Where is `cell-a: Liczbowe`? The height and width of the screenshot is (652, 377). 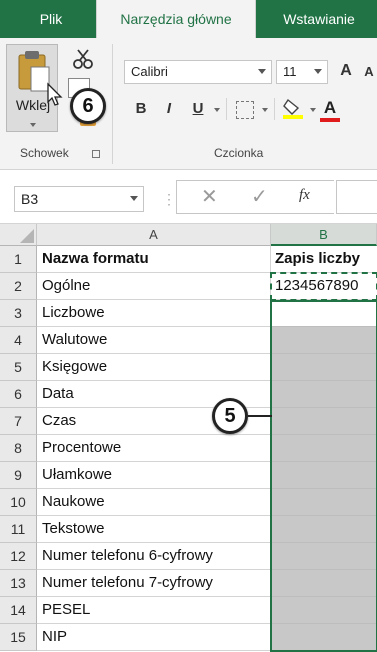
cell-a: Liczbowe is located at coordinates (154, 313).